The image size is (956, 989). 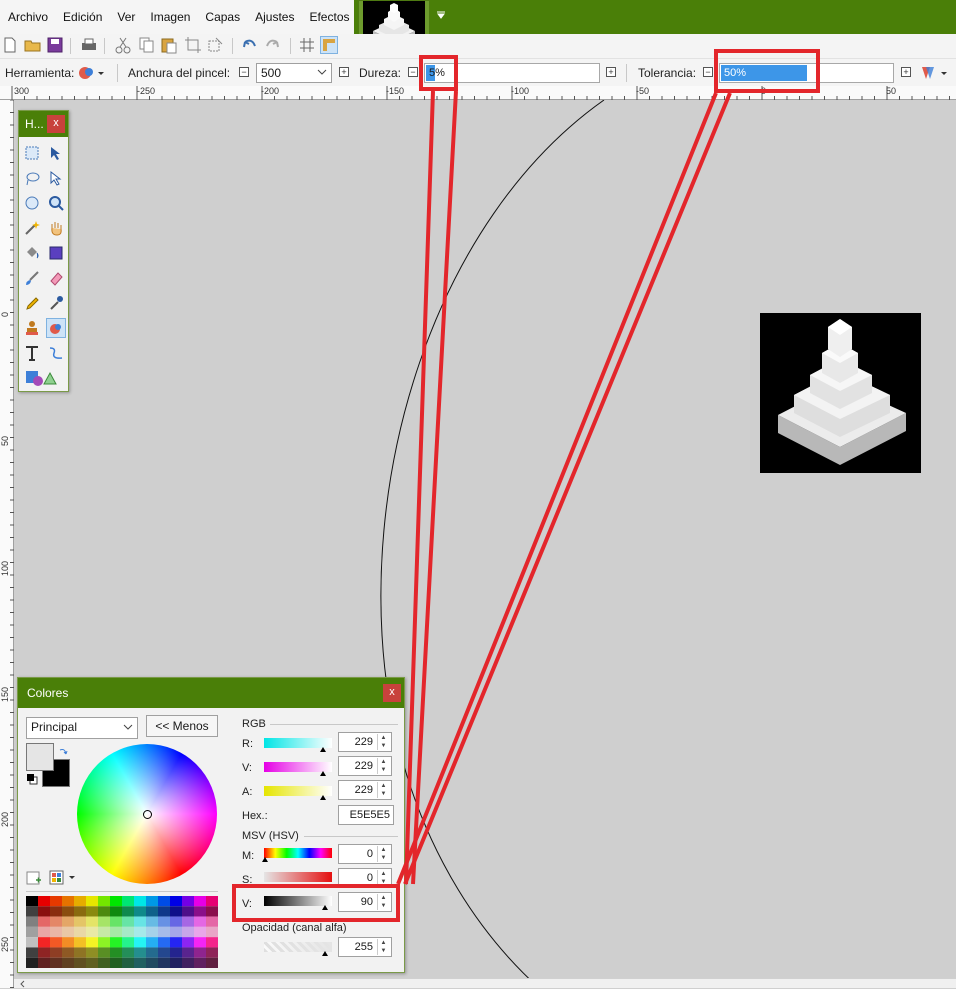 What do you see at coordinates (32, 253) in the screenshot?
I see `paint-bucket-tool-icon` at bounding box center [32, 253].